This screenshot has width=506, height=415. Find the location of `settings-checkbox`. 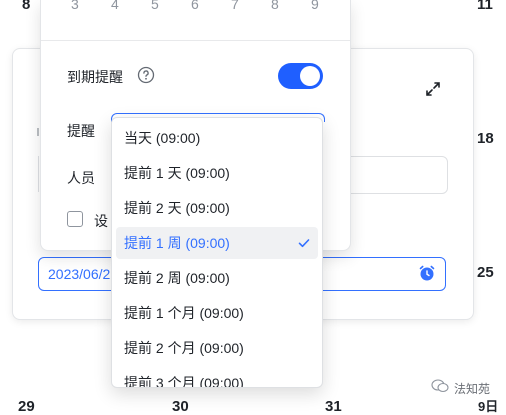

settings-checkbox is located at coordinates (75, 219).